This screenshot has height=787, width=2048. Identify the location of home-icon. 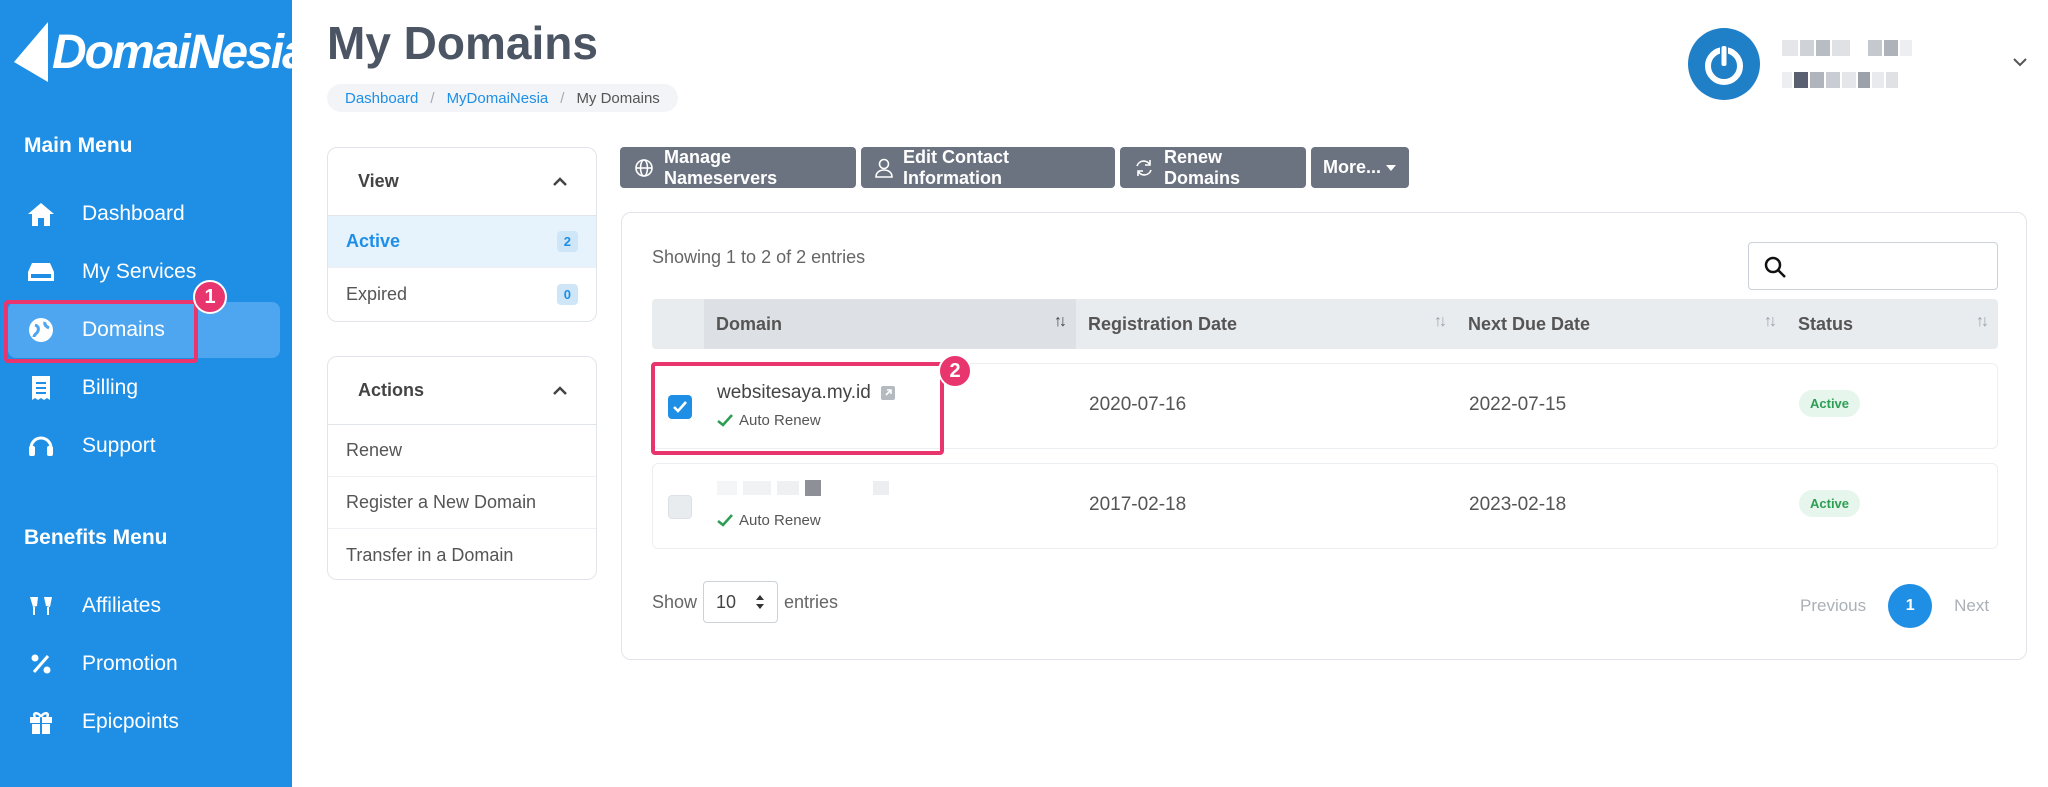
(41, 214).